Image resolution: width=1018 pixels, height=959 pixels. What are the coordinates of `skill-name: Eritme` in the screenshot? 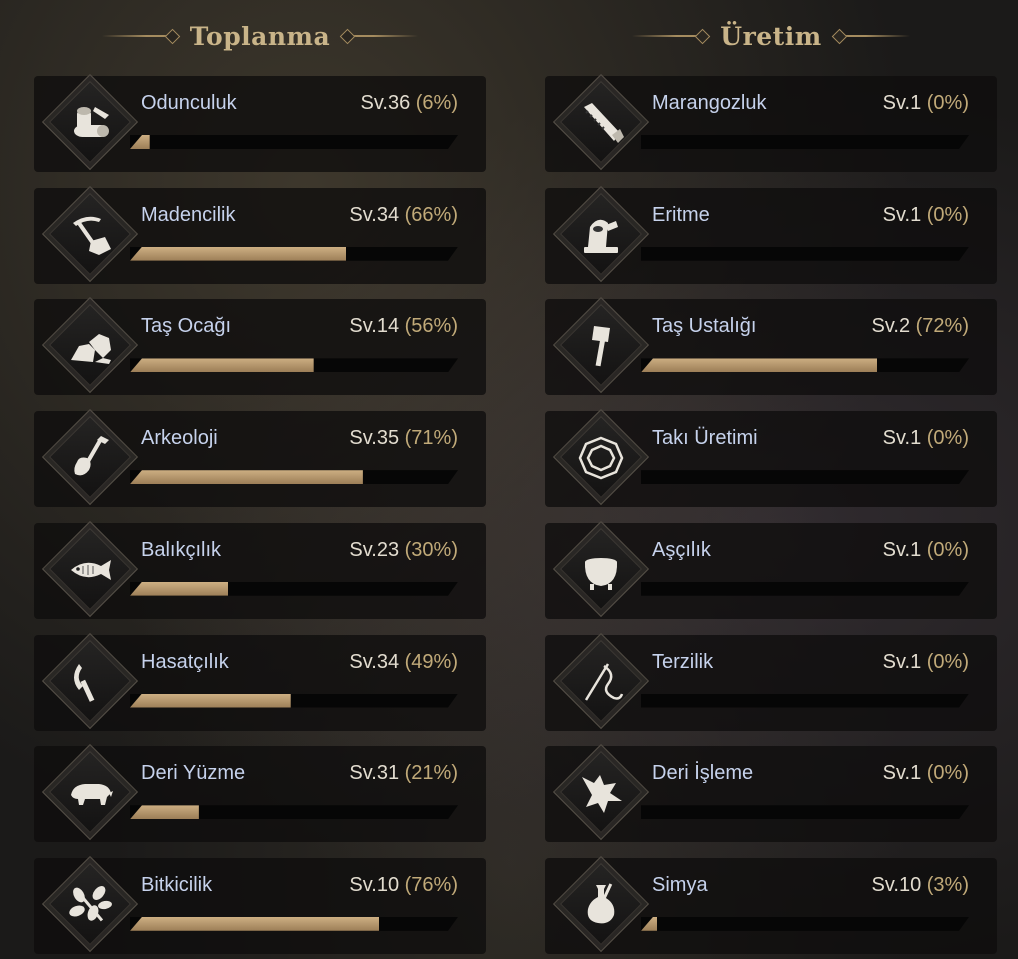 It's located at (681, 214).